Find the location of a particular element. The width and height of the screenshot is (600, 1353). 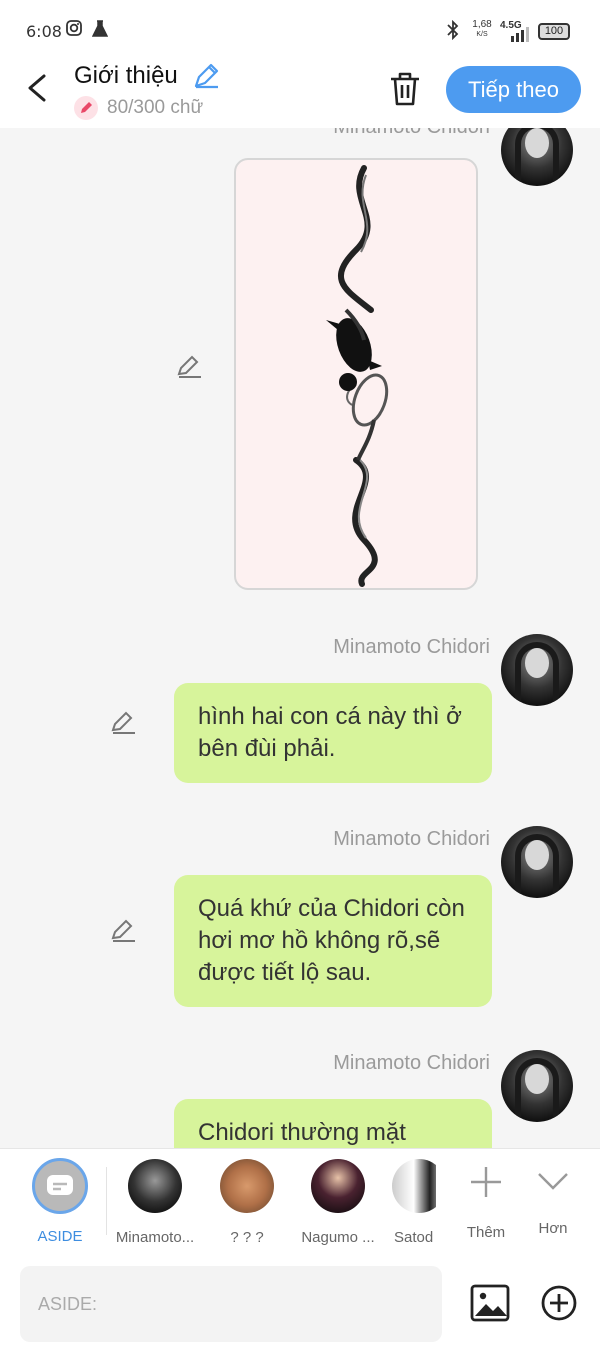

next-button: Tiếp theo is located at coordinates (513, 89).